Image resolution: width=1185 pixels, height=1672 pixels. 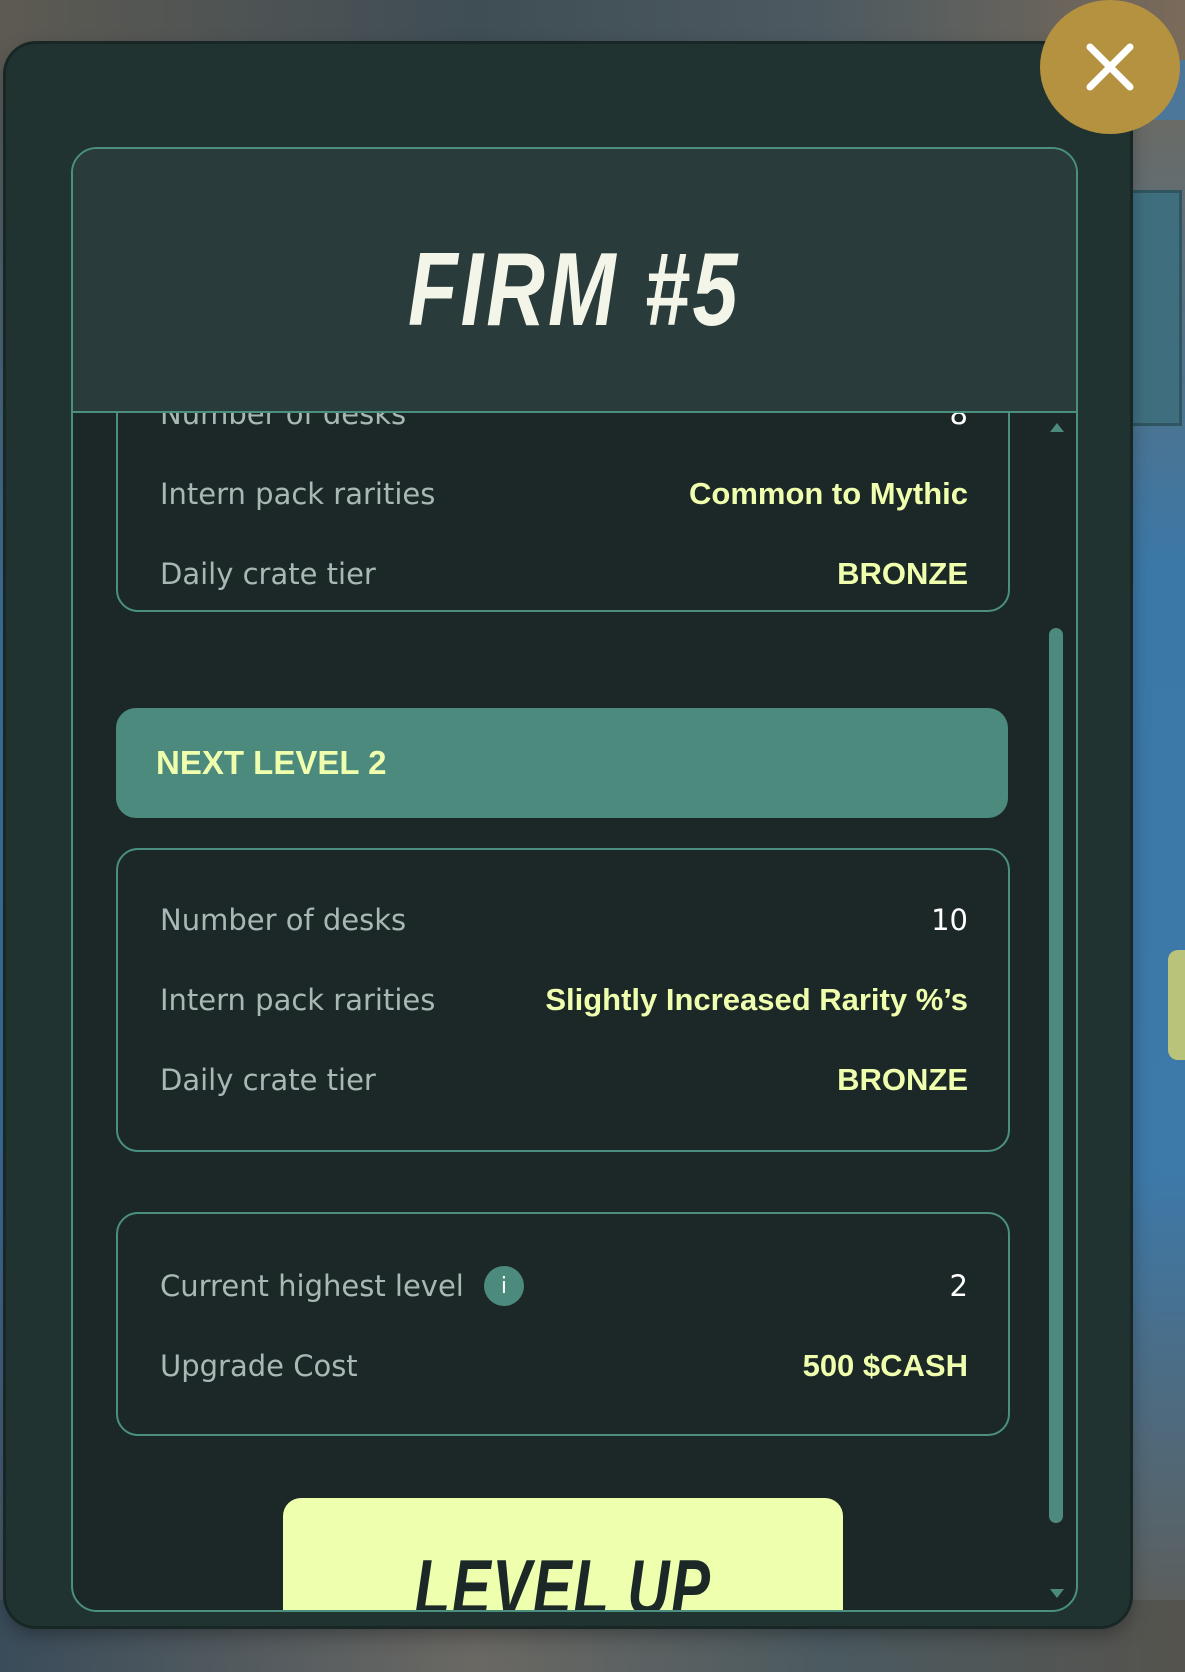 I want to click on stat-row: Intern pack rarities Common to Mythic, so click(x=564, y=494).